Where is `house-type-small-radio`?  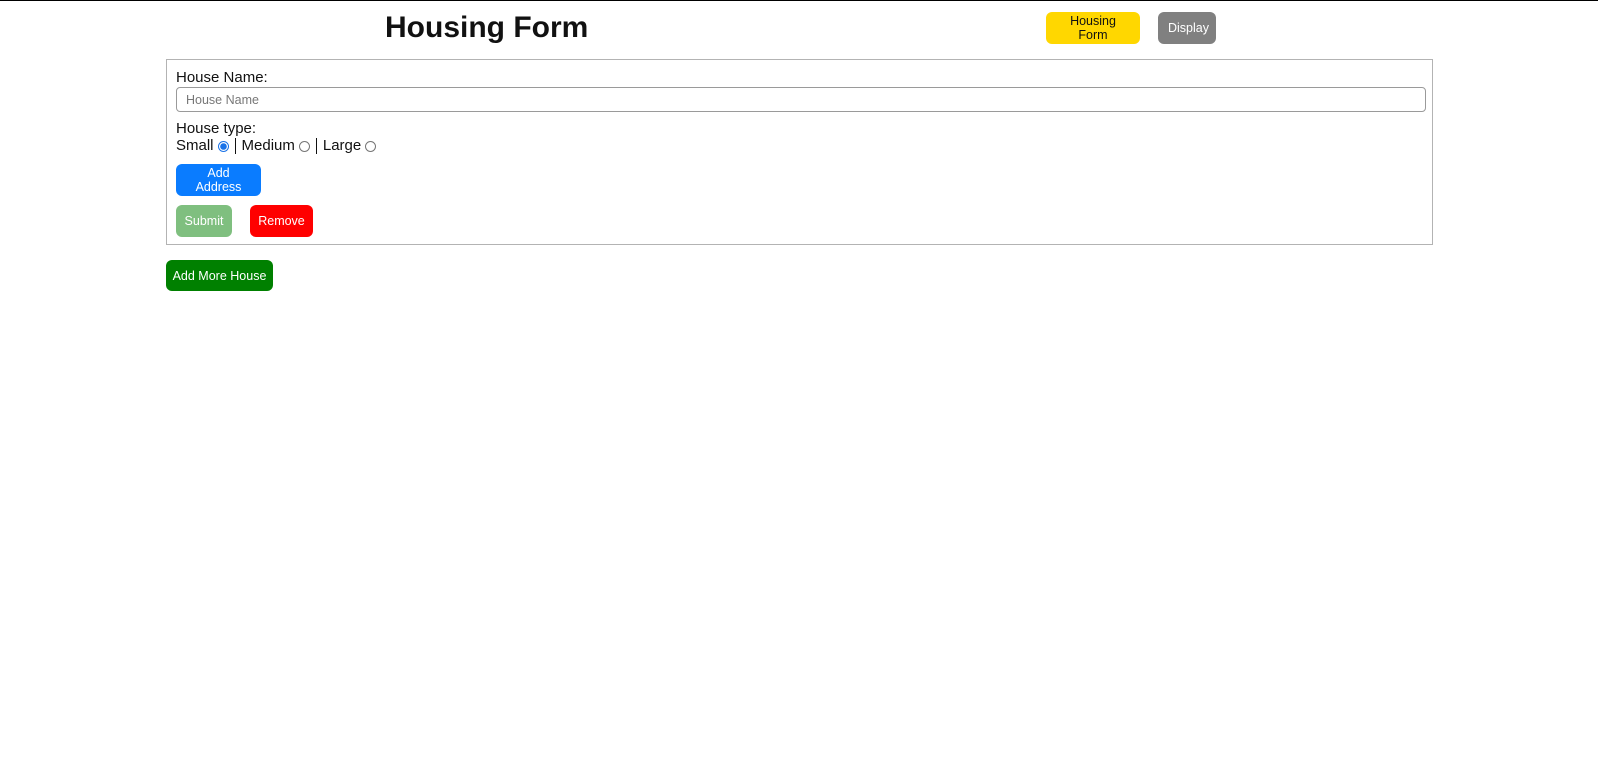 house-type-small-radio is located at coordinates (223, 146).